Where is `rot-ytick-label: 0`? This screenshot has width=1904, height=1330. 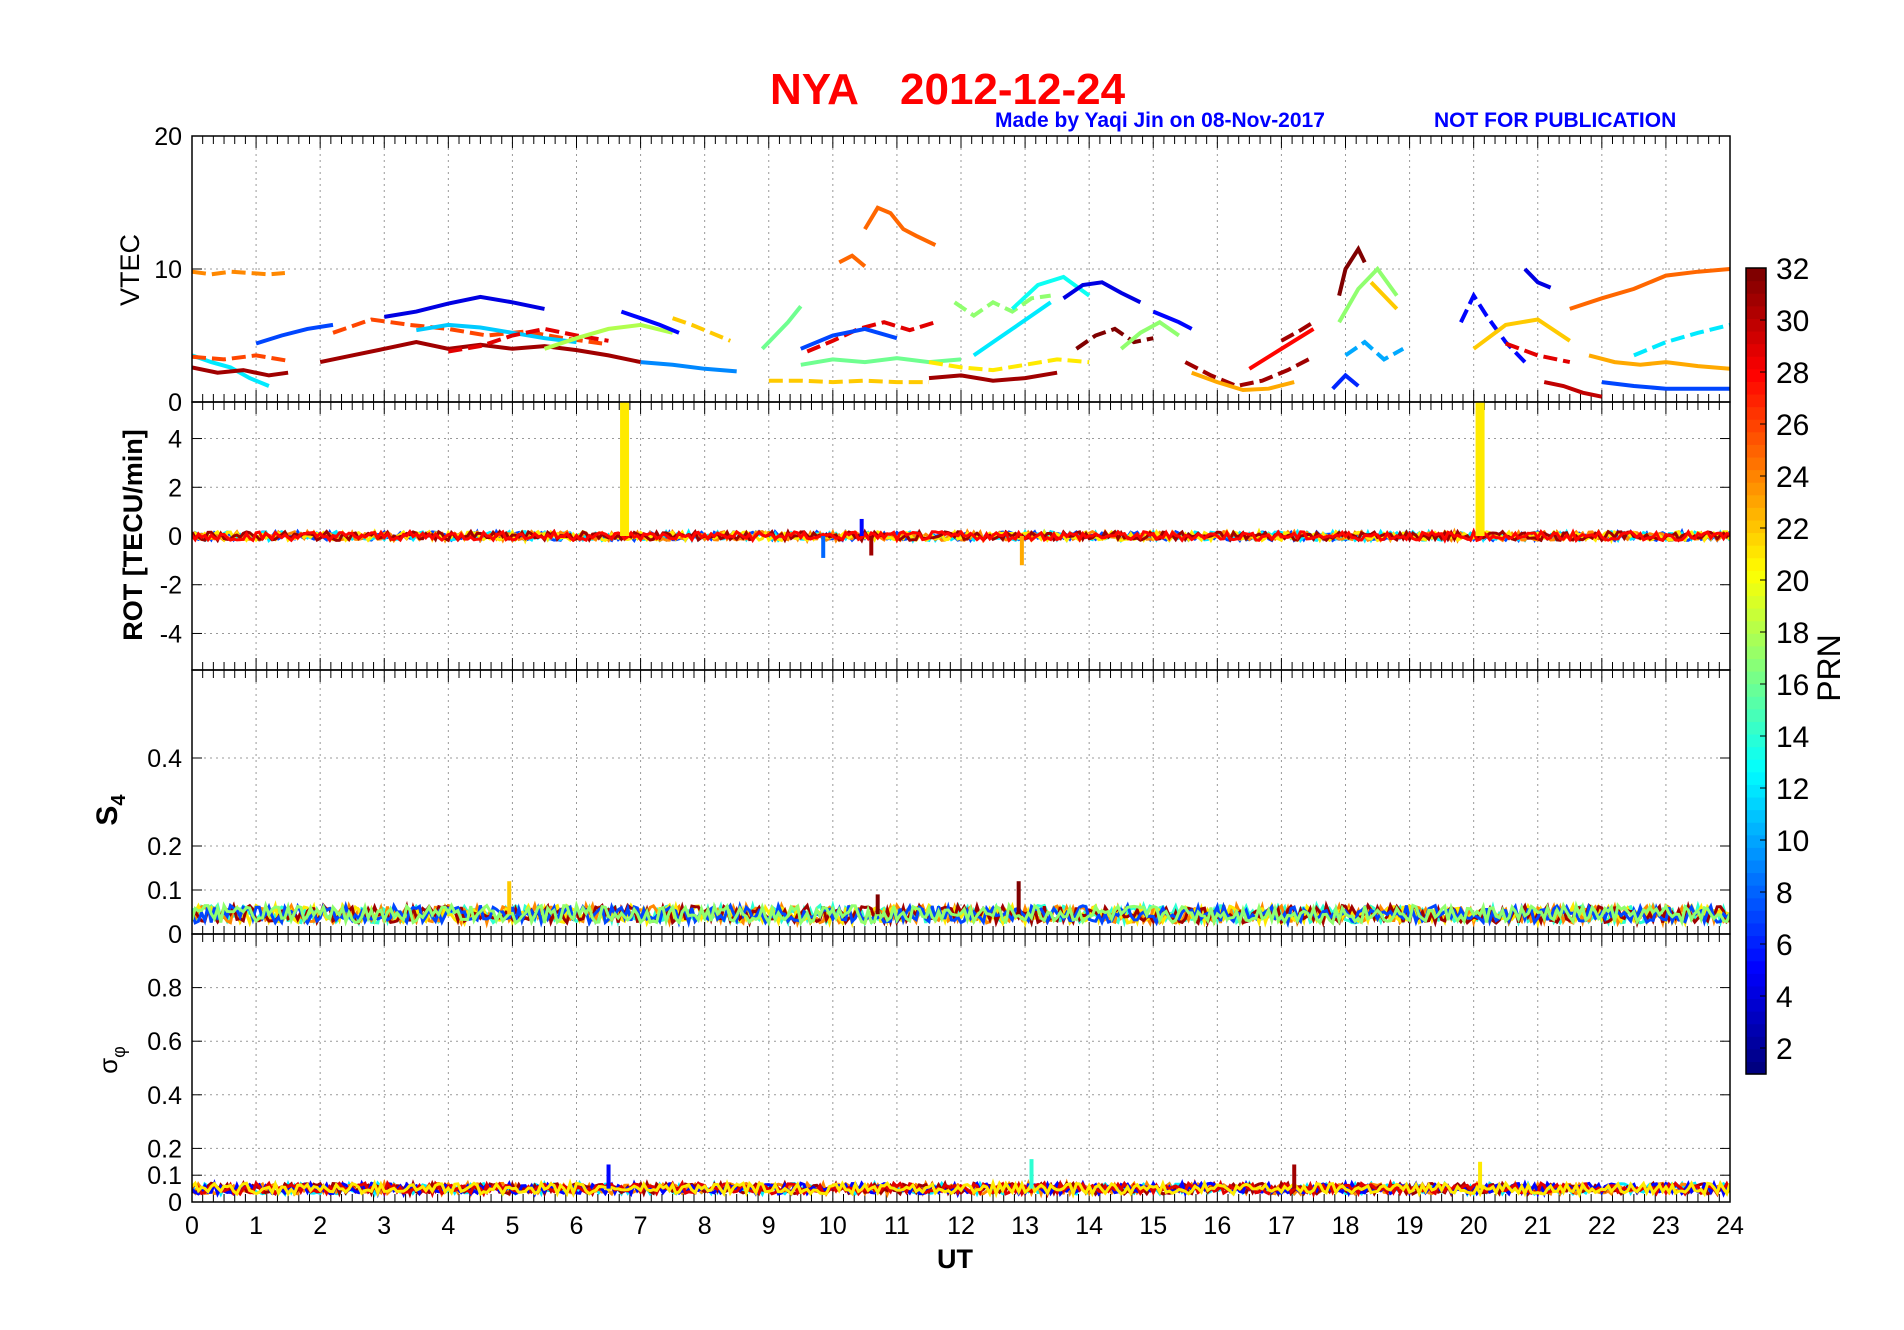
rot-ytick-label: 0 is located at coordinates (175, 537).